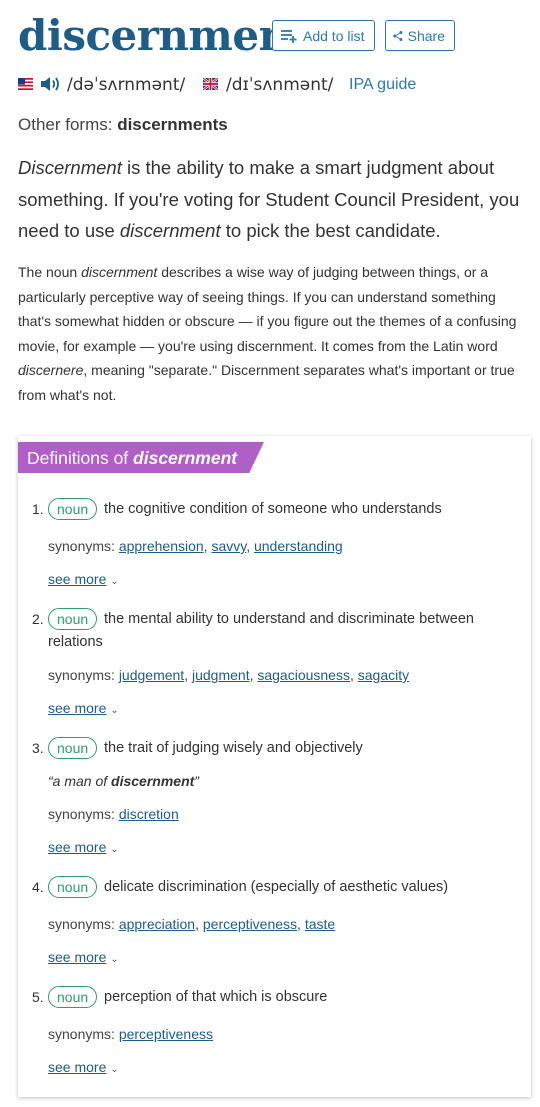  I want to click on synonym-link: understanding, so click(298, 546).